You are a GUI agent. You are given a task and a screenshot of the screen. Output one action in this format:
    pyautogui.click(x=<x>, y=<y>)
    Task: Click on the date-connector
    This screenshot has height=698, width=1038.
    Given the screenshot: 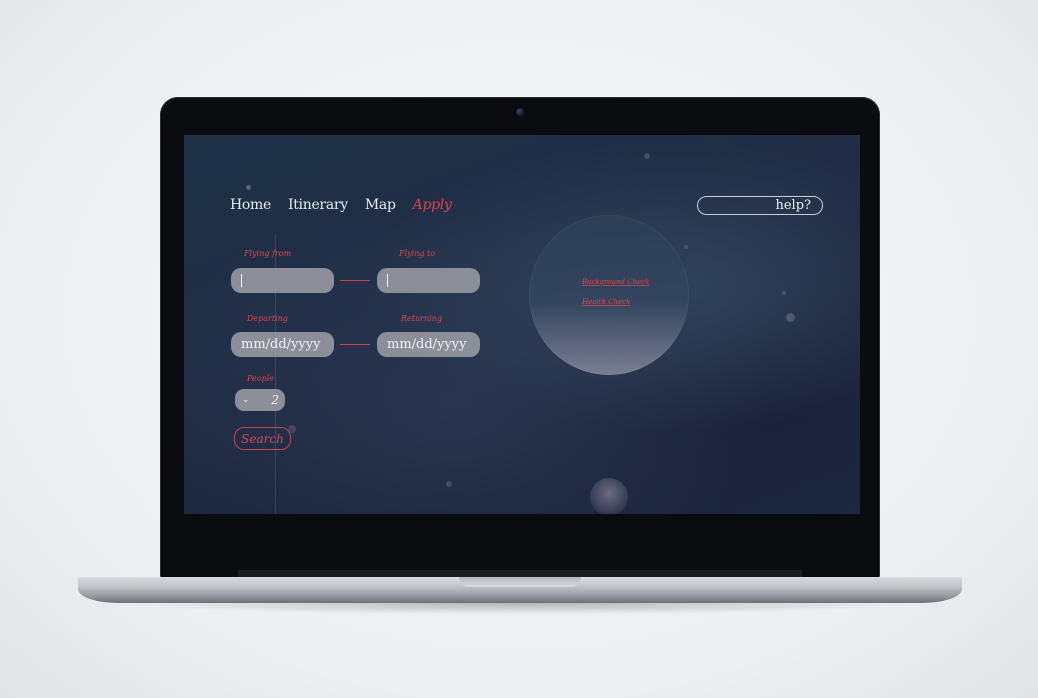 What is the action you would take?
    pyautogui.click(x=355, y=344)
    